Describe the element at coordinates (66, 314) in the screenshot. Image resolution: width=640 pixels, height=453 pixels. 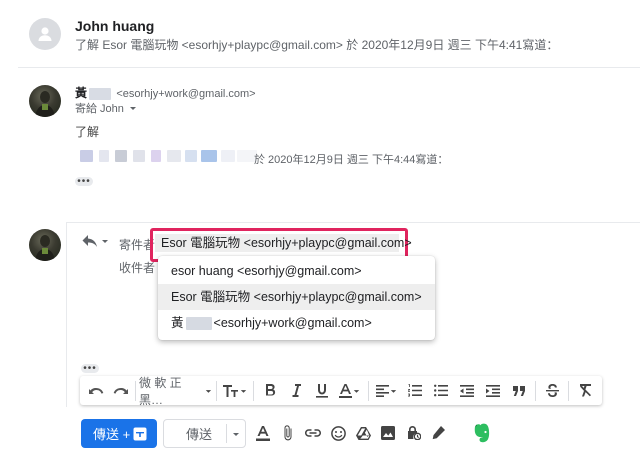
I see `compose-border-left` at that location.